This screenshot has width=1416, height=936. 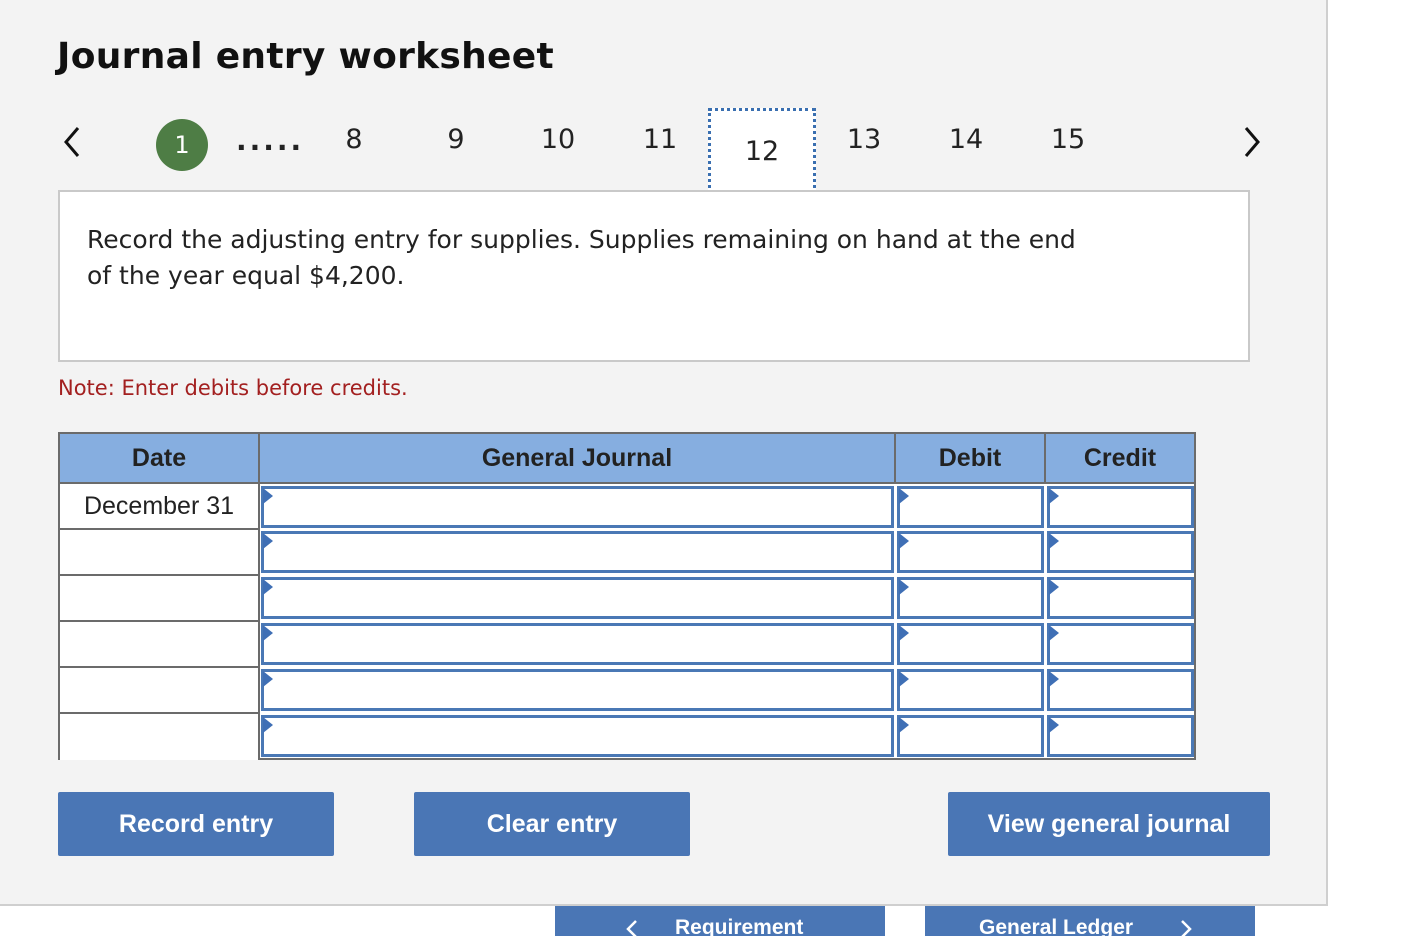 I want to click on account-input-row2, so click(x=577, y=552).